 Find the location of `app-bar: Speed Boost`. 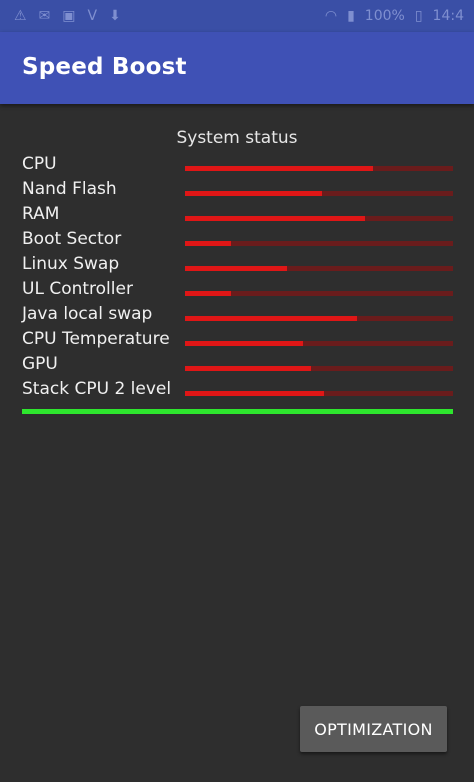

app-bar: Speed Boost is located at coordinates (237, 68).